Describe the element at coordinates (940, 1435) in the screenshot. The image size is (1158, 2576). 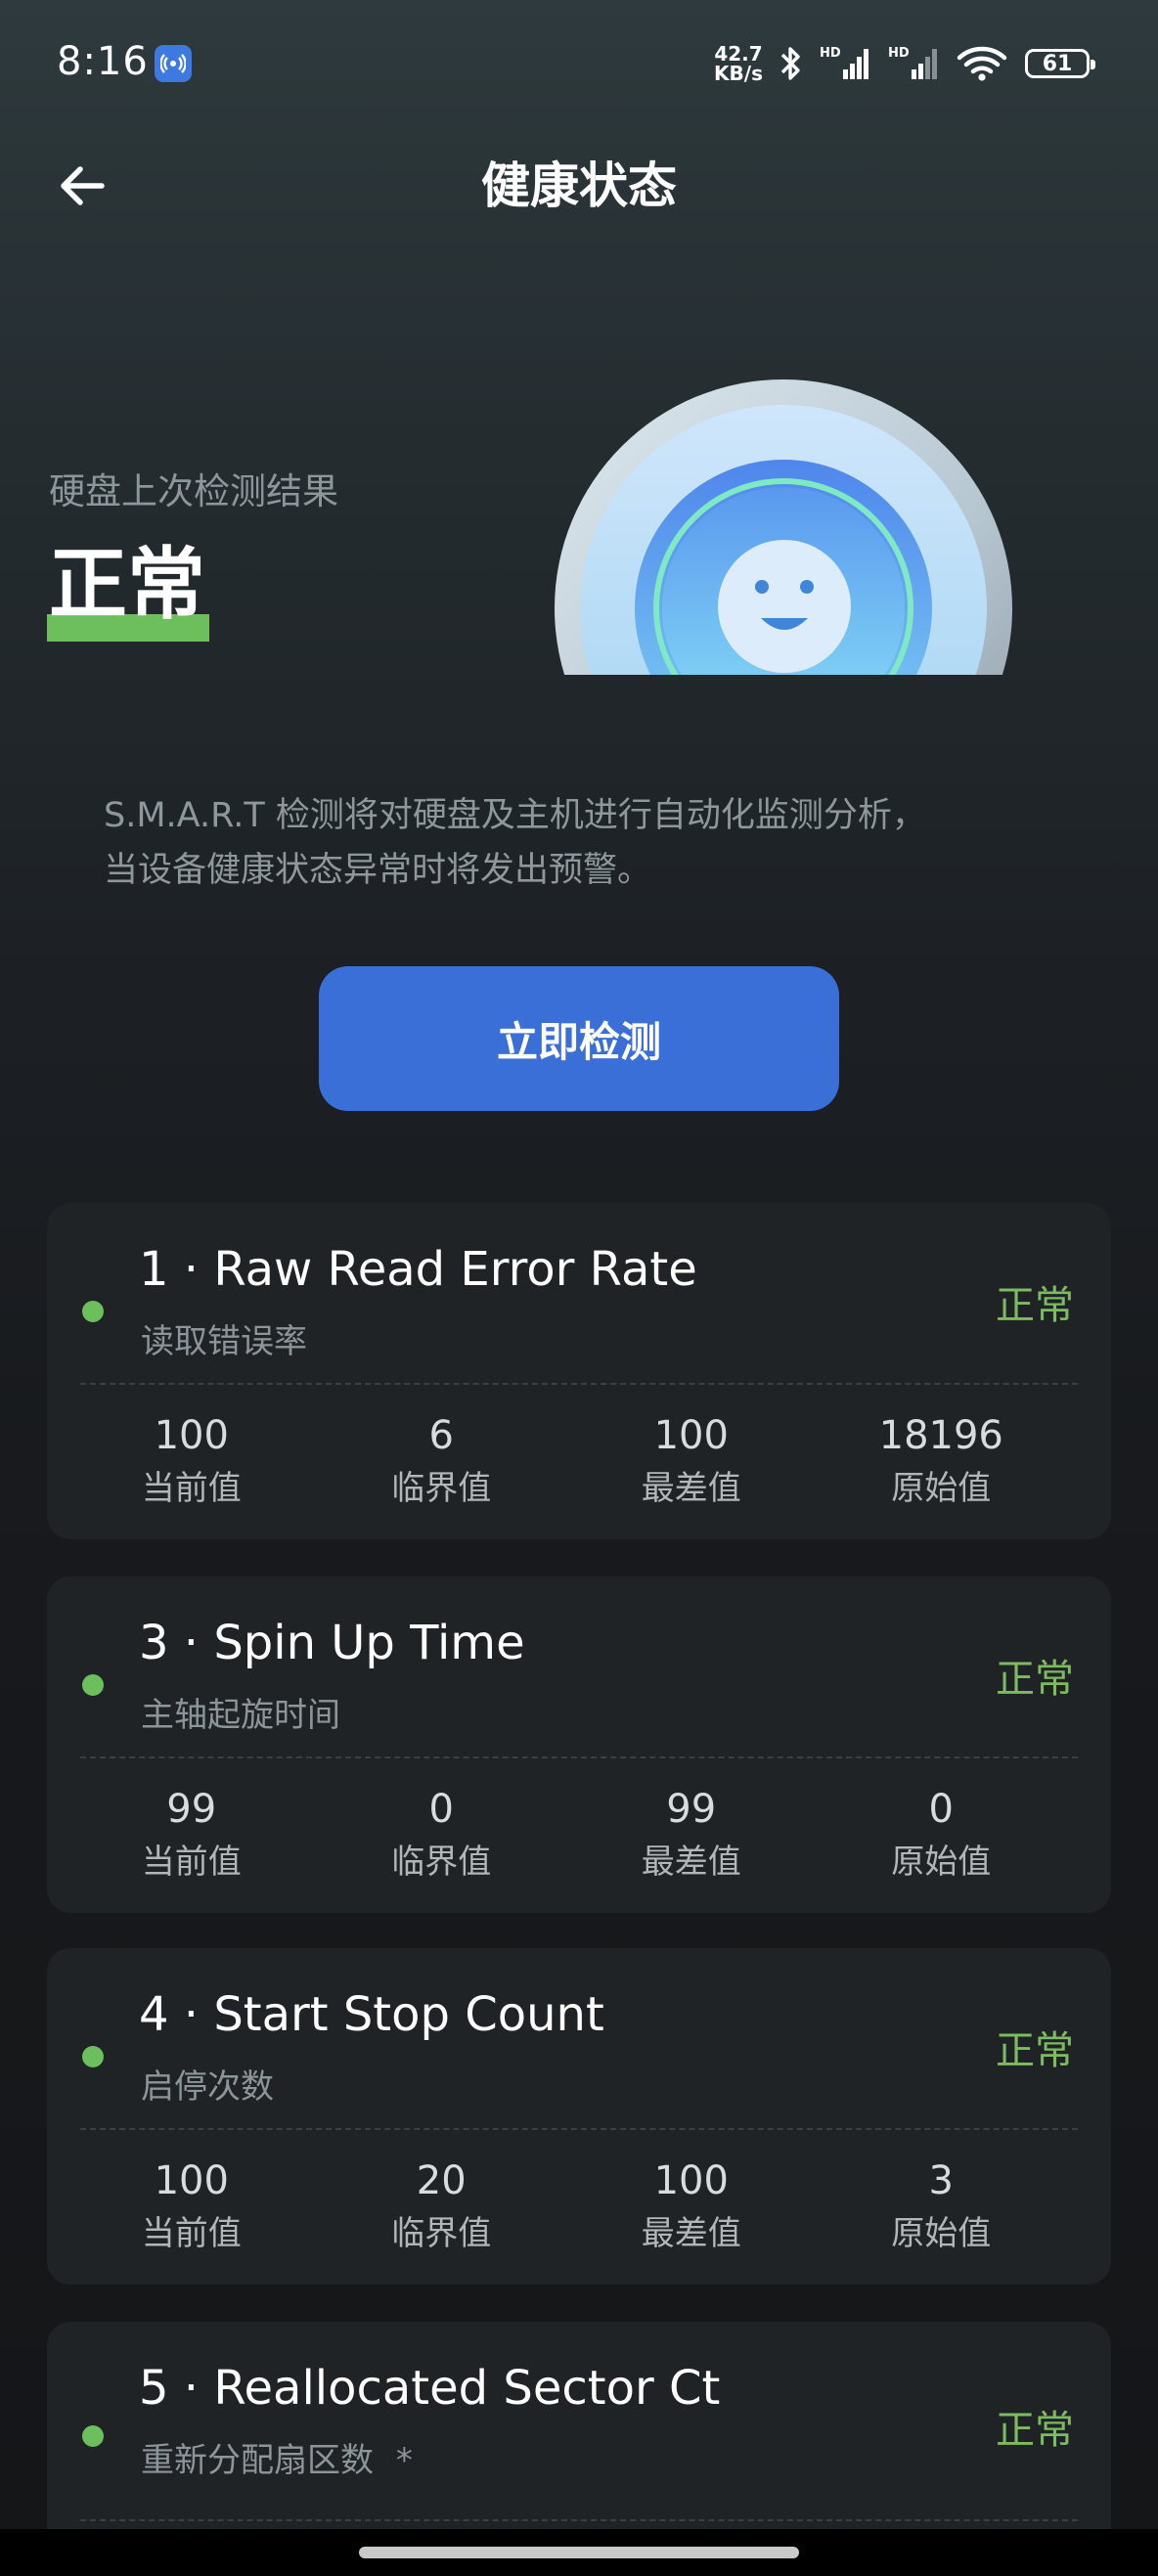
I see `stat-value: 18196` at that location.